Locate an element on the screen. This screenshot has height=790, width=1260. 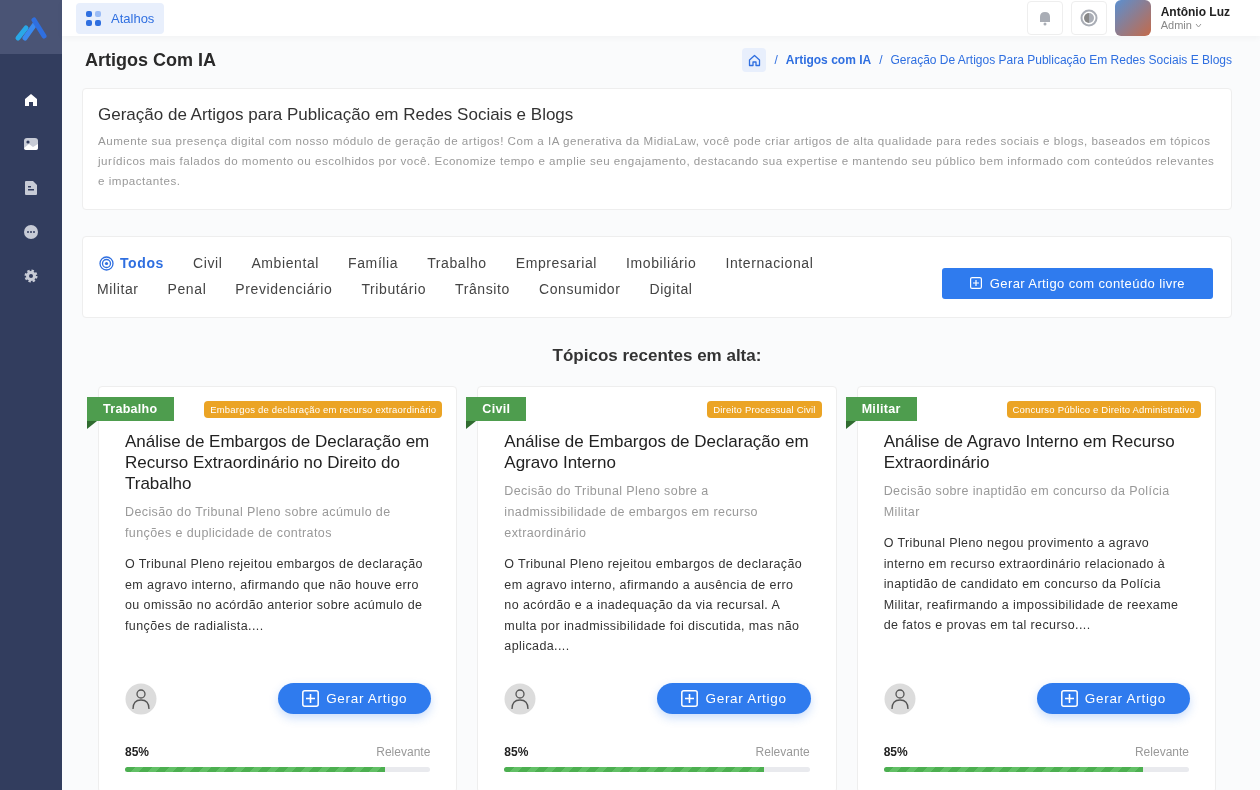
card-subtitle: Decisão do Tribunal Pleno sobre a inadmissibilidade de embargos em recurso extraordinário is located at coordinates (631, 512).